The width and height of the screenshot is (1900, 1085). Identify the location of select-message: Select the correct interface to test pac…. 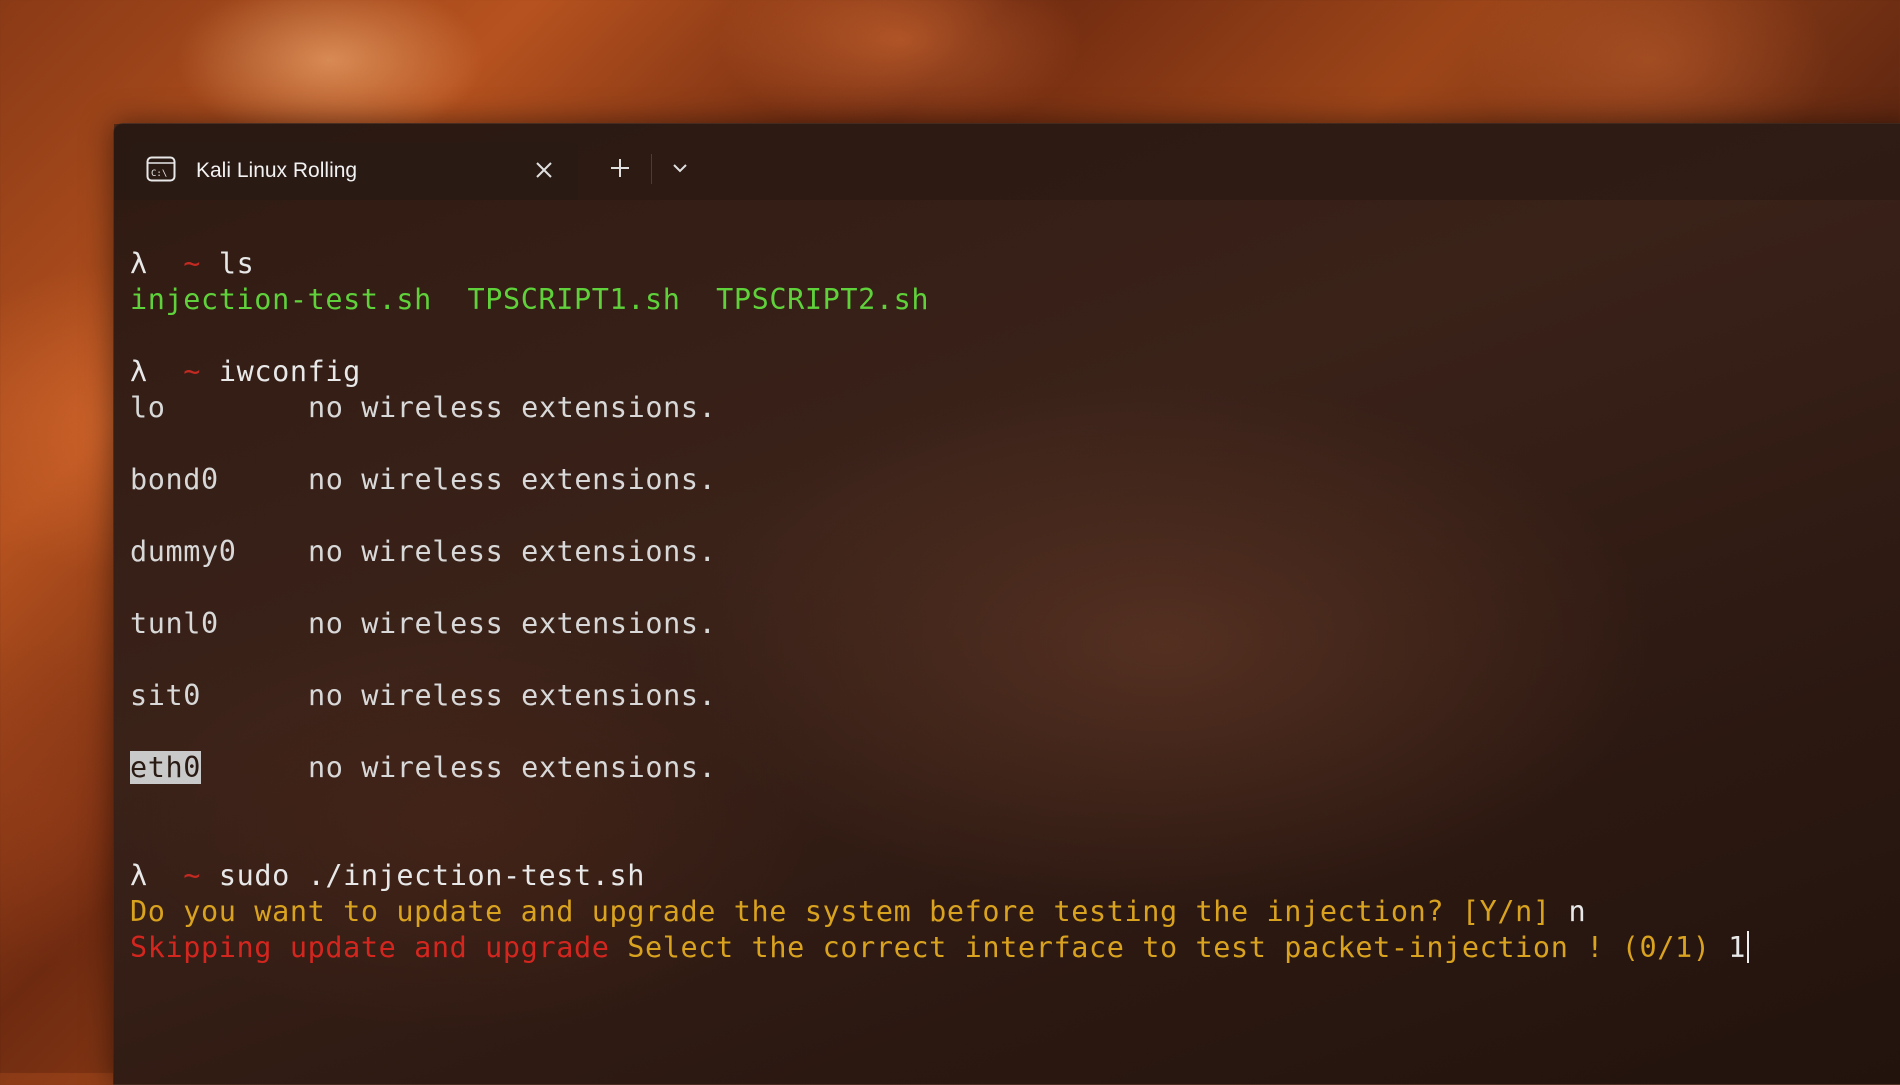
(1169, 947).